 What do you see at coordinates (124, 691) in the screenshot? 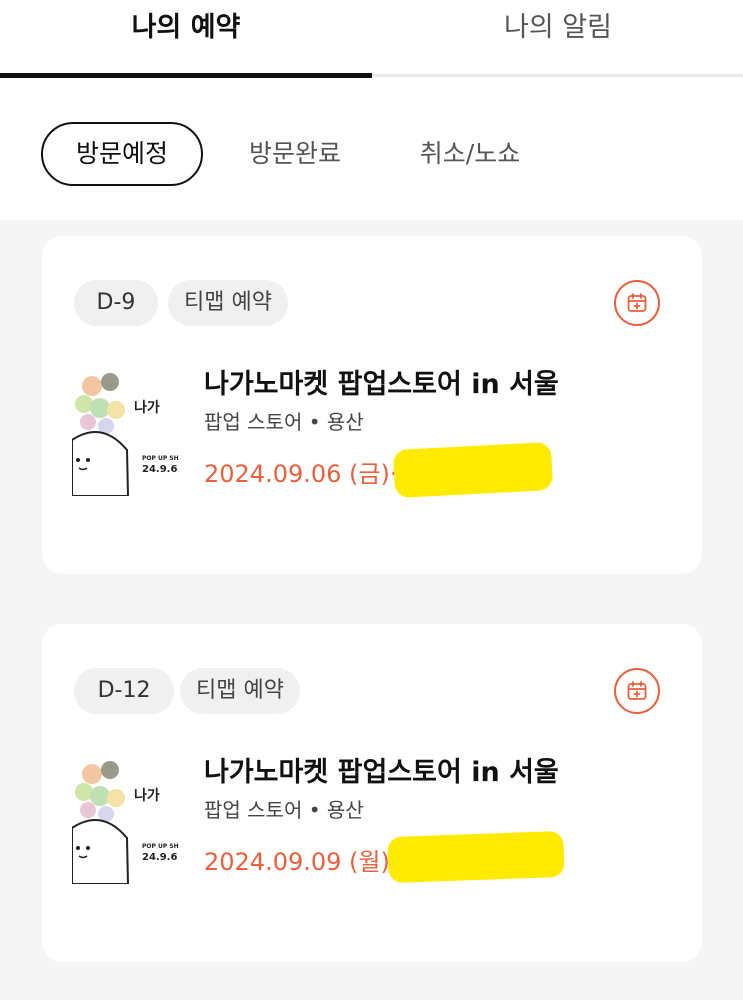
I see `dday-badge: D-12` at bounding box center [124, 691].